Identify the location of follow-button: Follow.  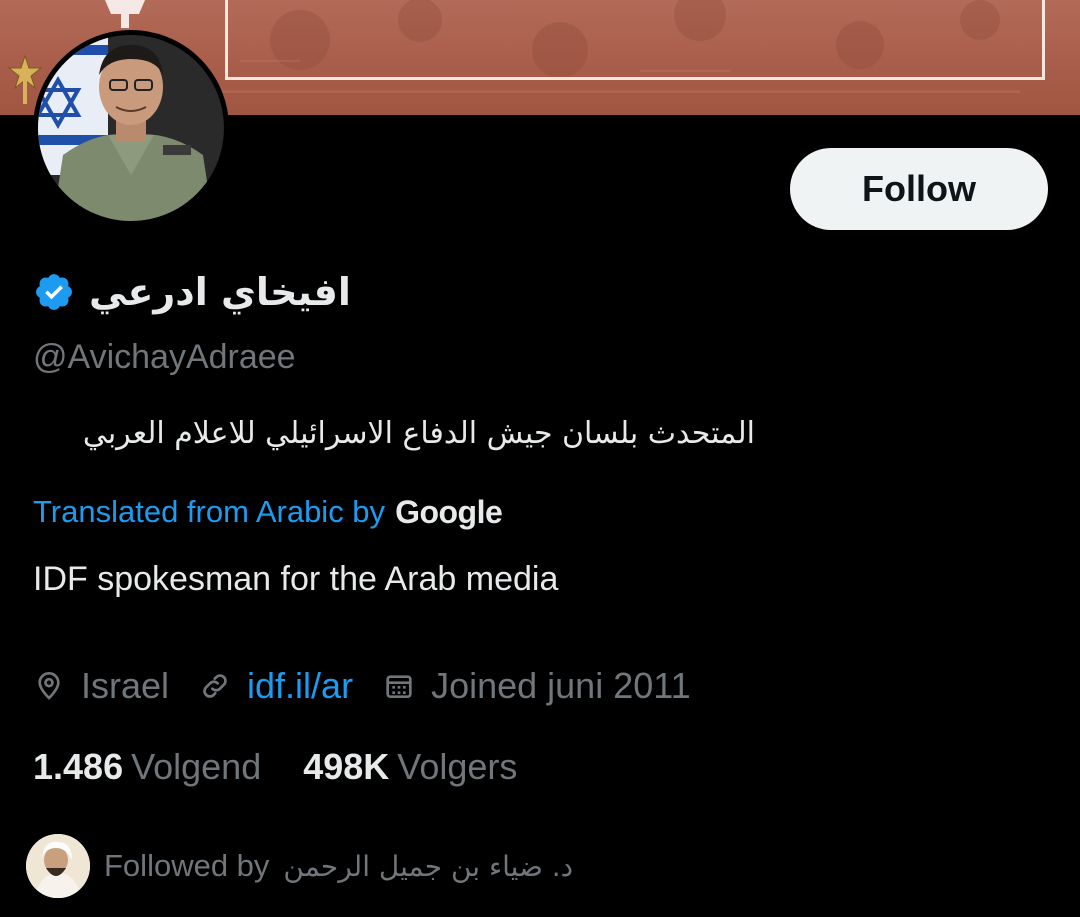
(919, 189).